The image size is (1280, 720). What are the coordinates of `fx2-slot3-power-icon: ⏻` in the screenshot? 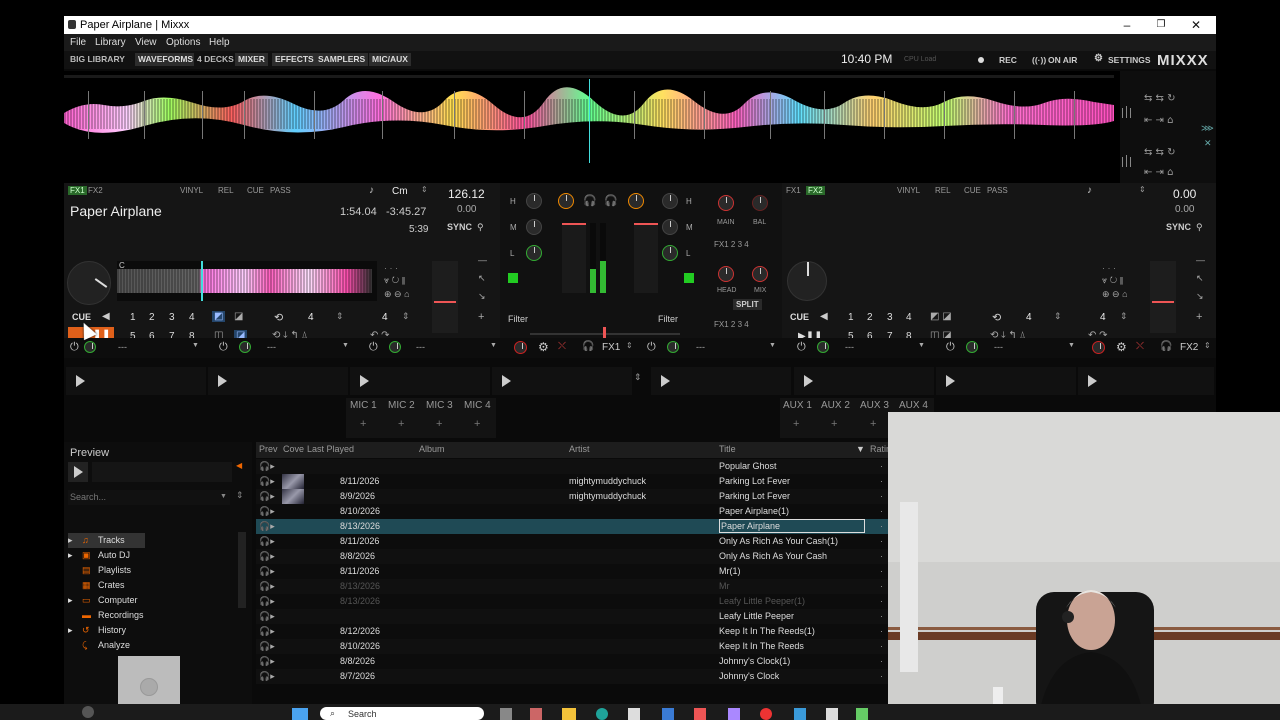 It's located at (950, 347).